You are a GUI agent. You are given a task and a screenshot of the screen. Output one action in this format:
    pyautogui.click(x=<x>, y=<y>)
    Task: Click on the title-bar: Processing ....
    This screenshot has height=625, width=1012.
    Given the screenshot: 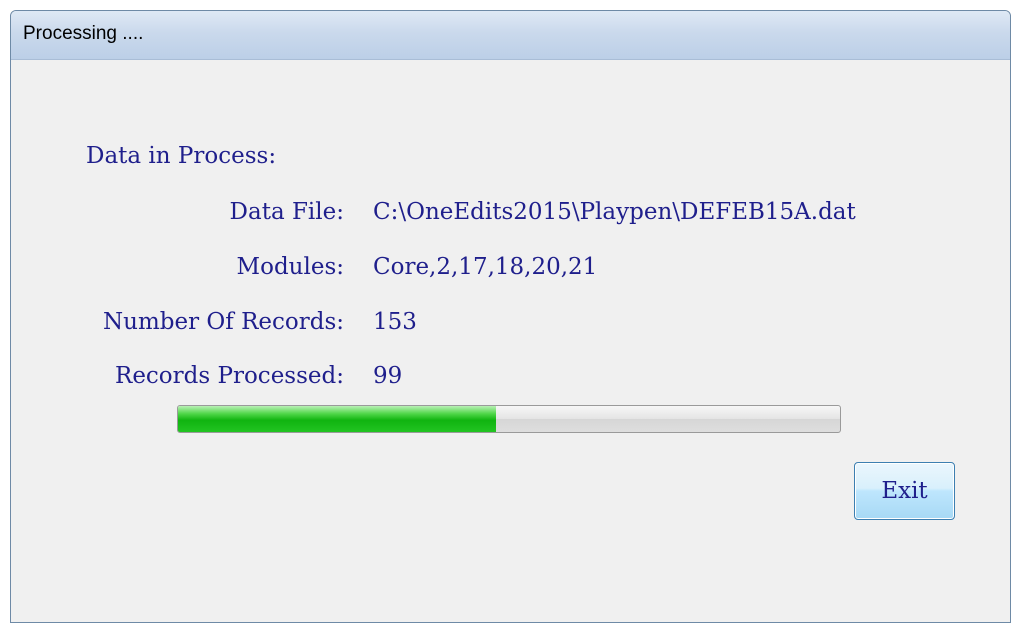 What is the action you would take?
    pyautogui.click(x=510, y=35)
    